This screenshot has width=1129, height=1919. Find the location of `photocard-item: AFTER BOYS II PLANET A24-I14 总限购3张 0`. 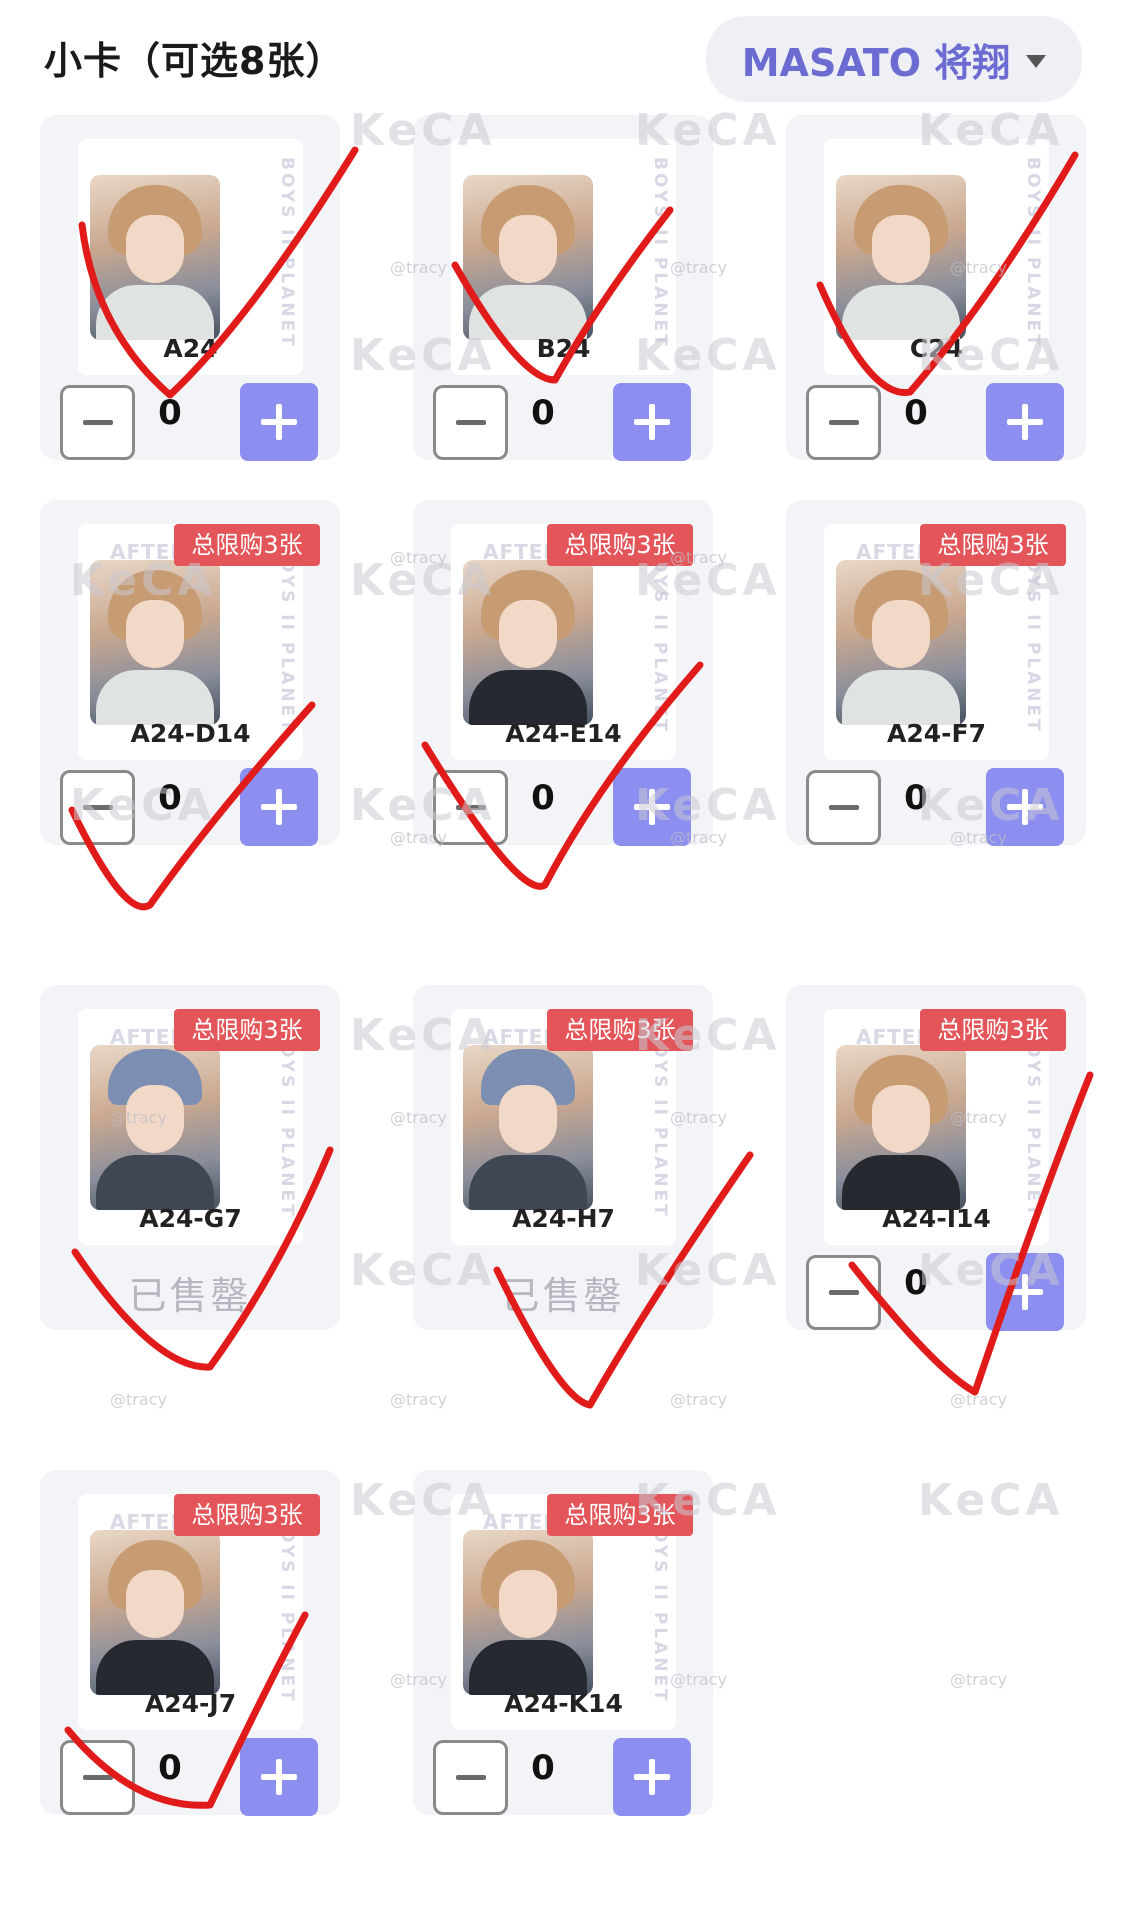

photocard-item: AFTER BOYS II PLANET A24-I14 总限购3张 0 is located at coordinates (936, 1158).